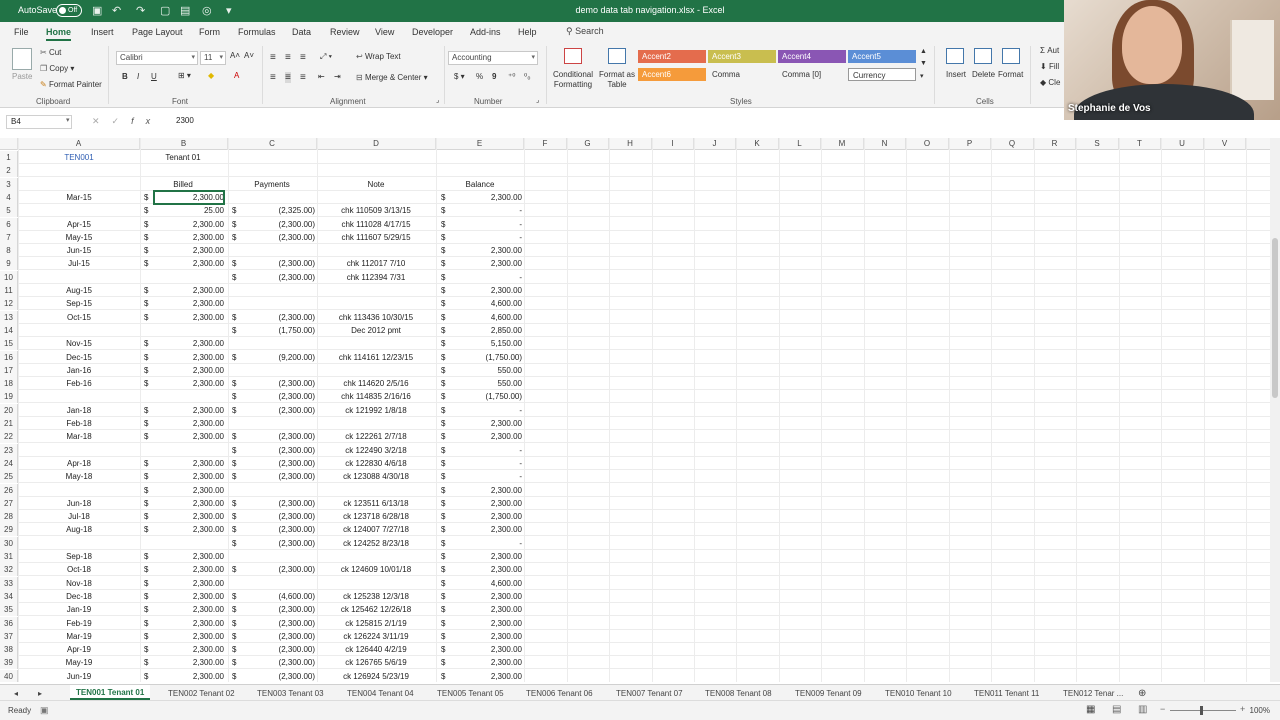 Image resolution: width=1280 pixels, height=720 pixels. I want to click on cell-a: May-18, so click(79, 476).